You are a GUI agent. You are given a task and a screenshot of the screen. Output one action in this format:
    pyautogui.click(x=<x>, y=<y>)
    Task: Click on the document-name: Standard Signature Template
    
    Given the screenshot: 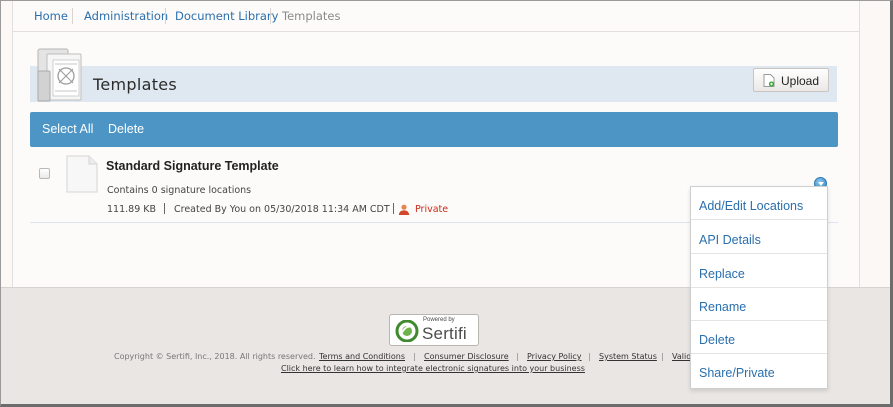 What is the action you would take?
    pyautogui.click(x=192, y=166)
    